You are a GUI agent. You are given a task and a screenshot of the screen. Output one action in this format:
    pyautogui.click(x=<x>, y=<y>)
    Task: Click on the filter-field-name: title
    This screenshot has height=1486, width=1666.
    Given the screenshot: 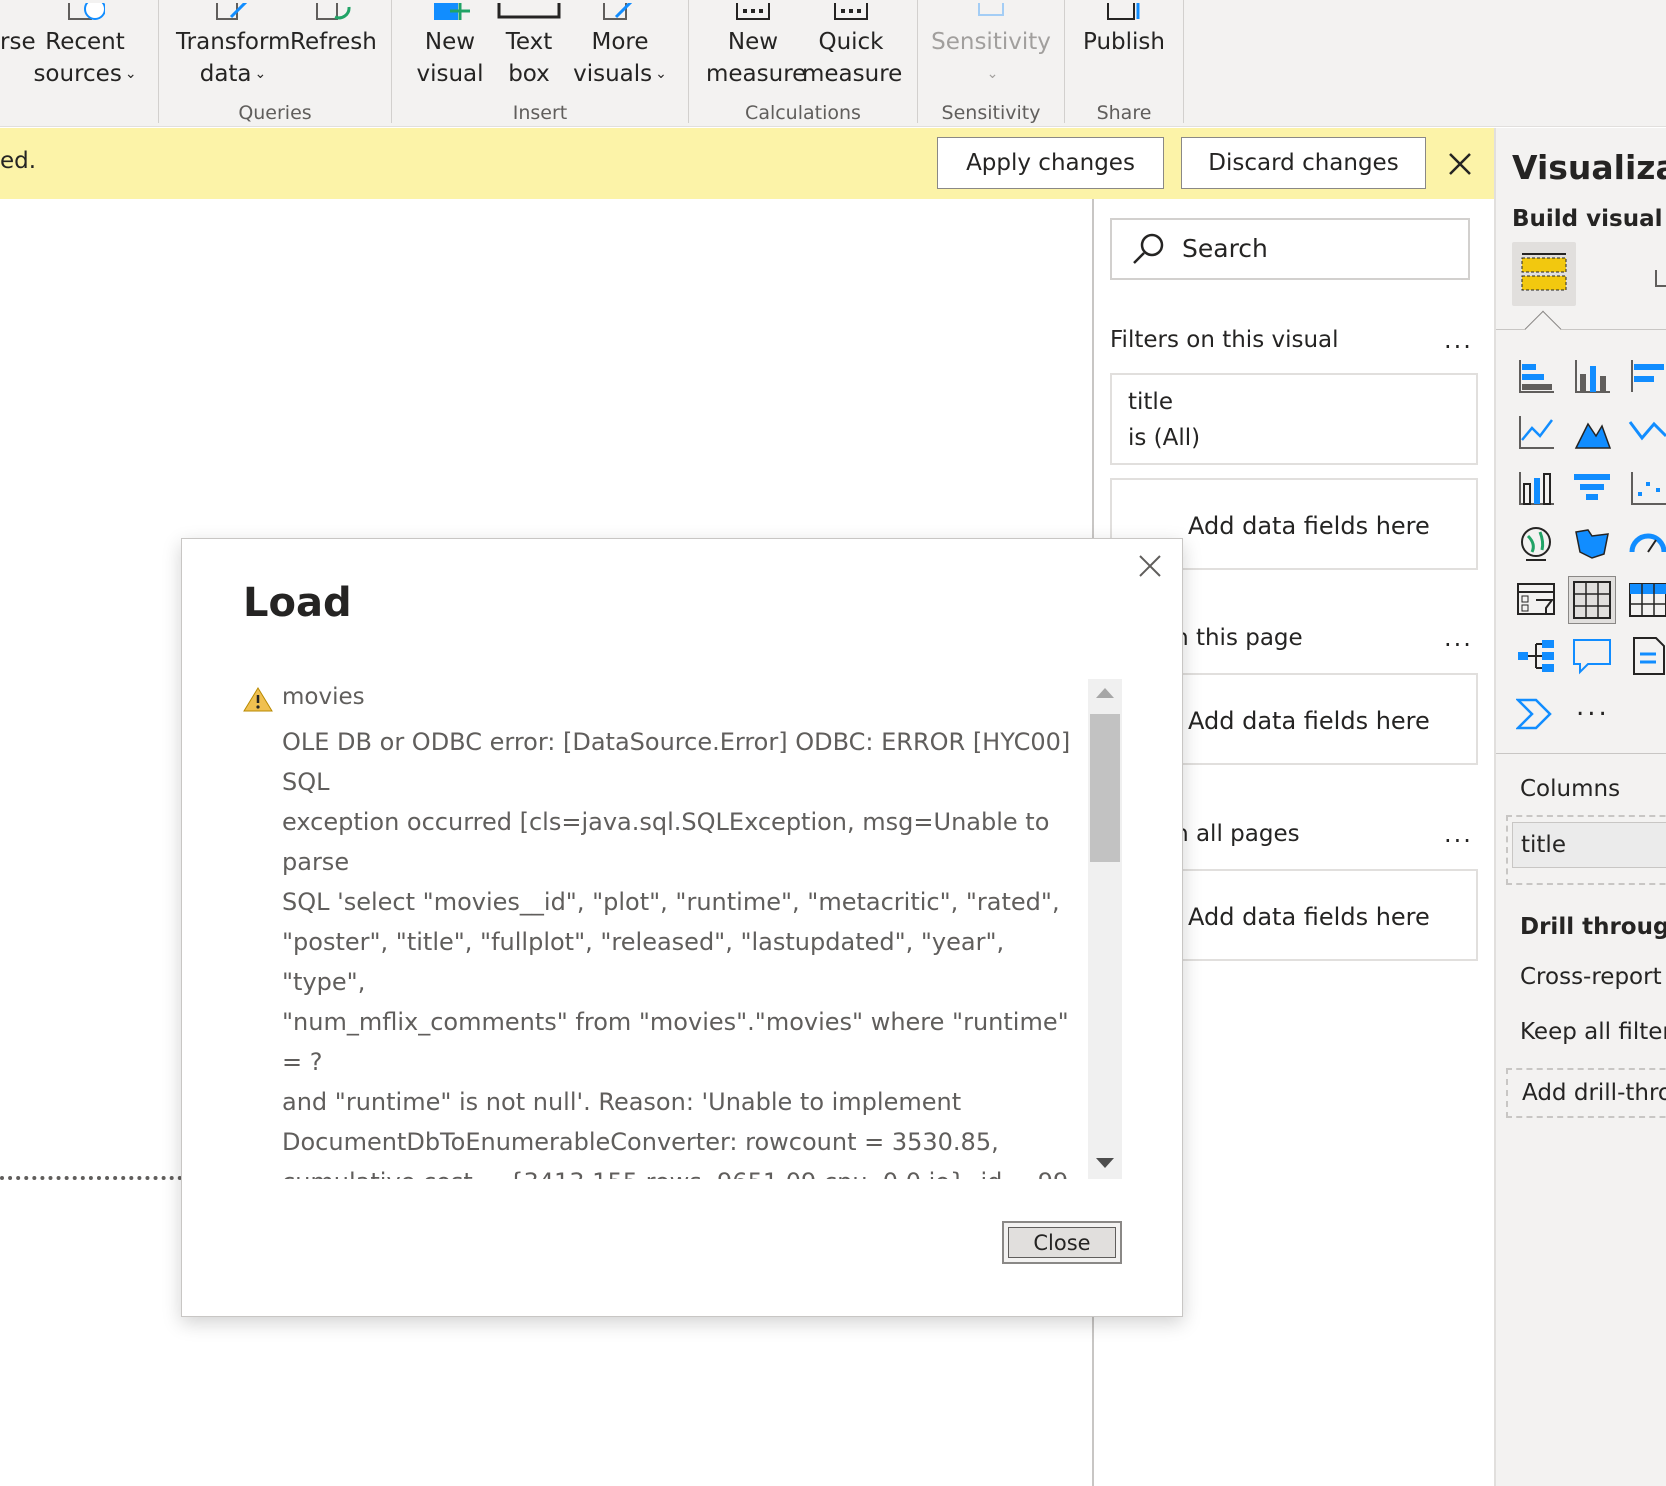 What is the action you would take?
    pyautogui.click(x=1150, y=402)
    